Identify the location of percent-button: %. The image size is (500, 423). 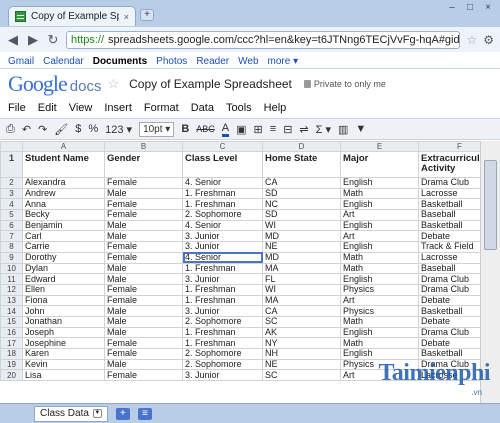
(93, 129).